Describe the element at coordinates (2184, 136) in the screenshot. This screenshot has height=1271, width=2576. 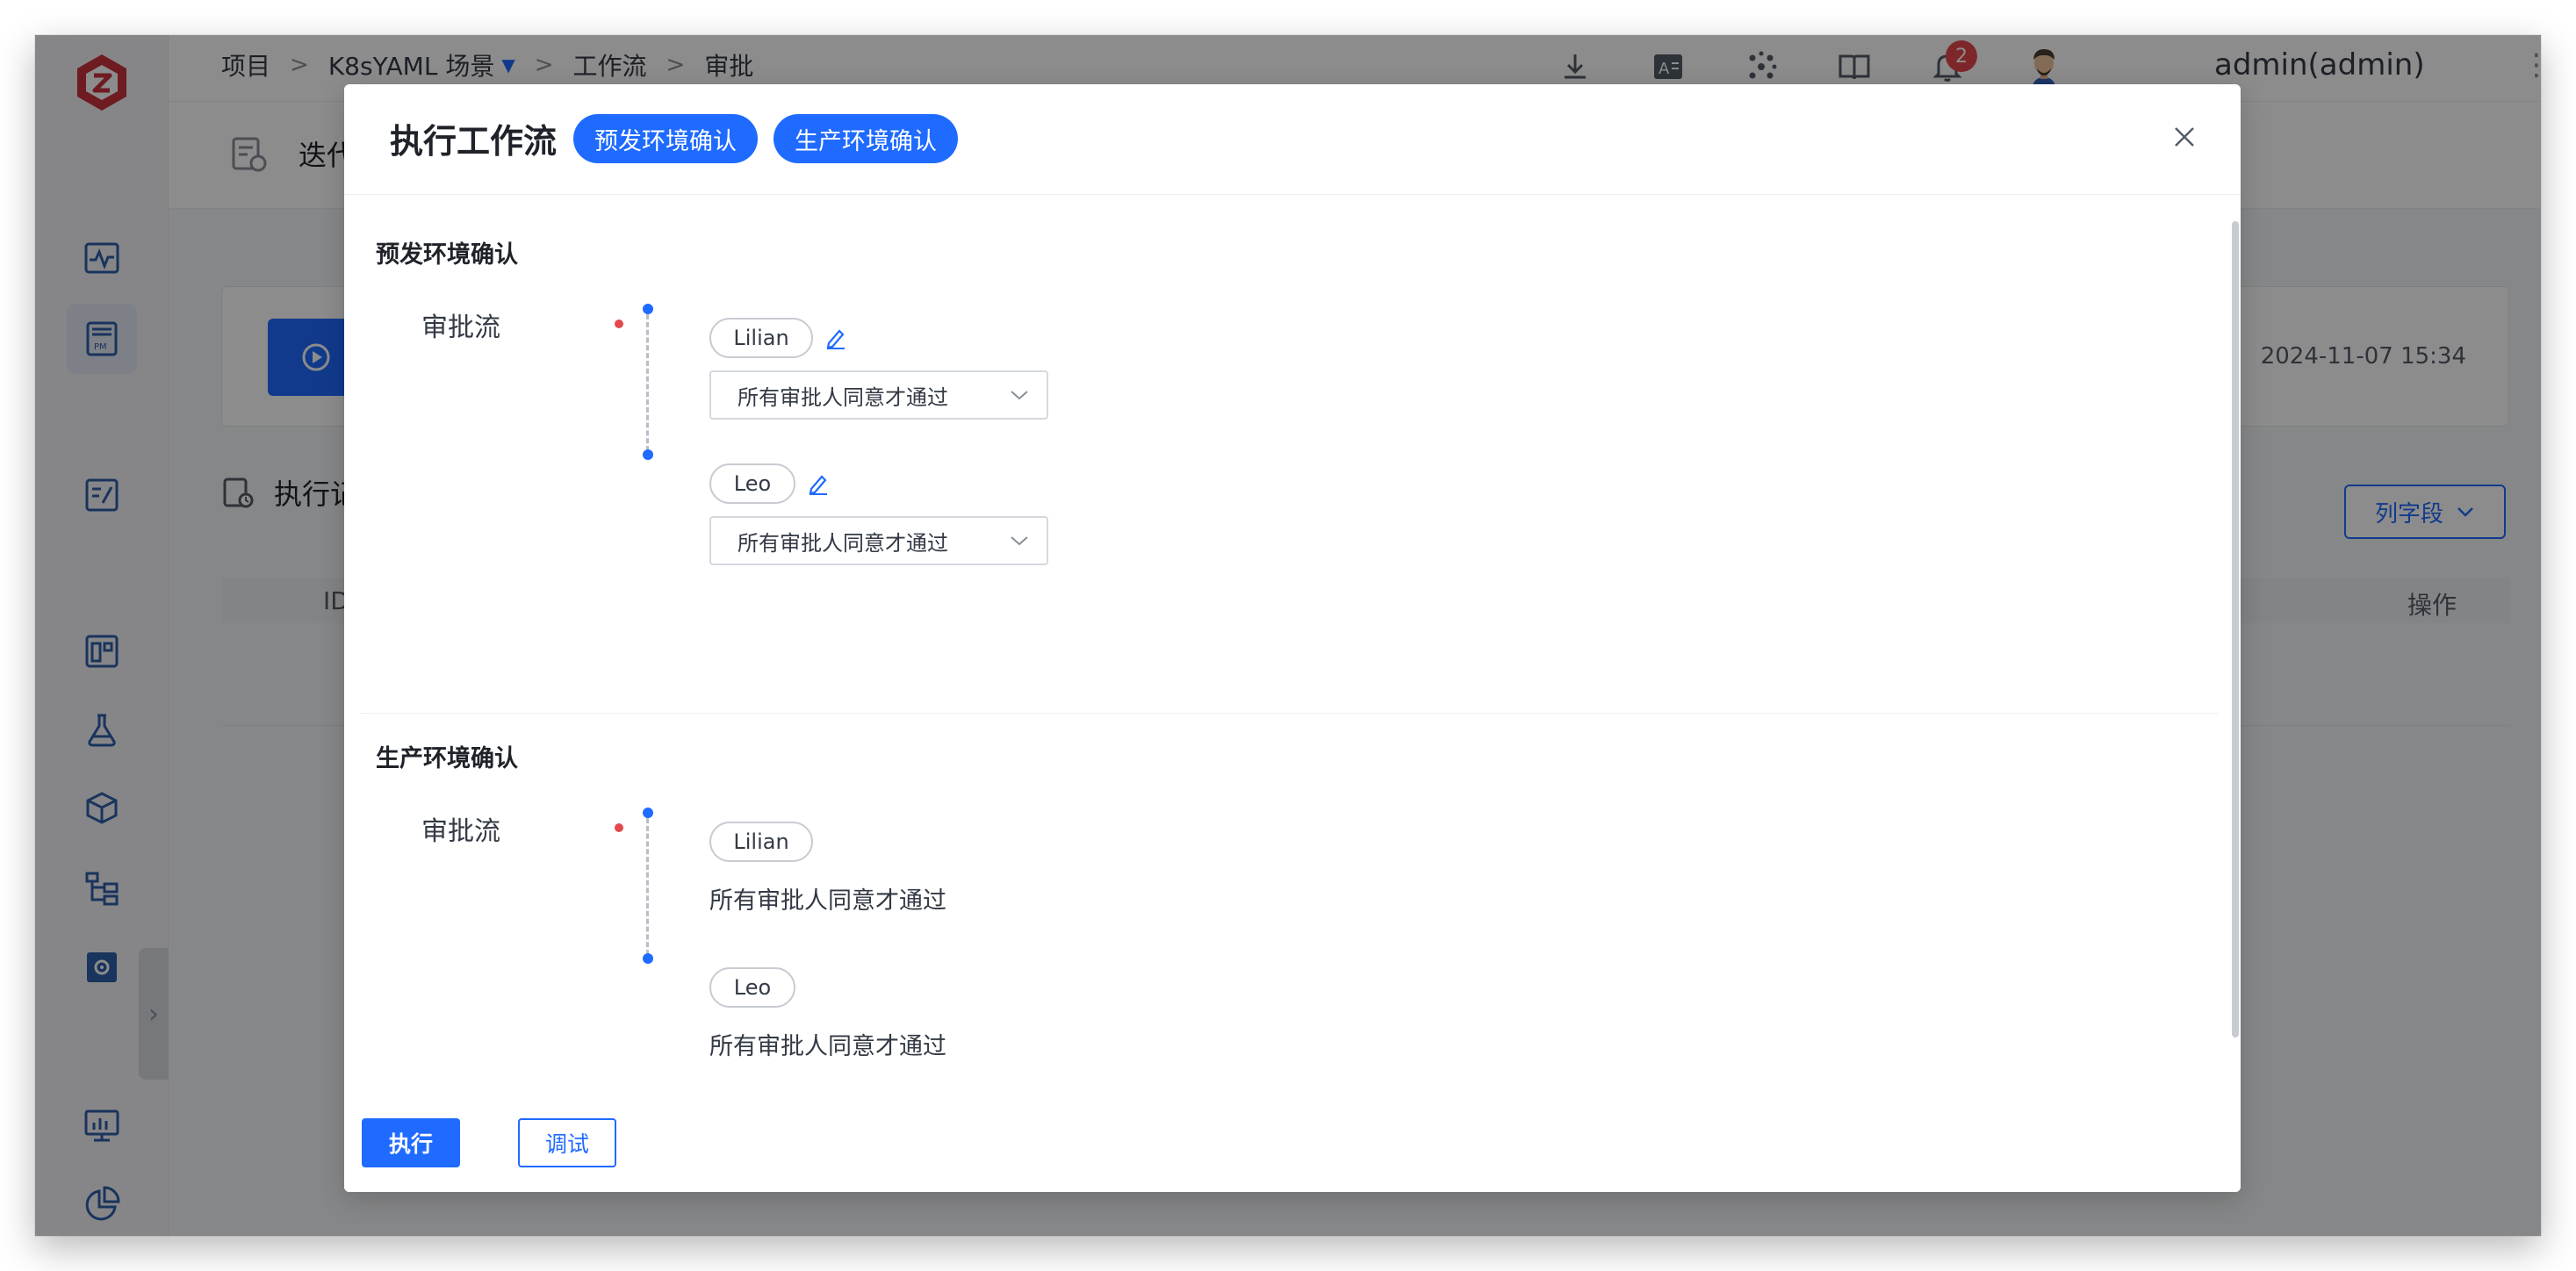
I see `close-icon` at that location.